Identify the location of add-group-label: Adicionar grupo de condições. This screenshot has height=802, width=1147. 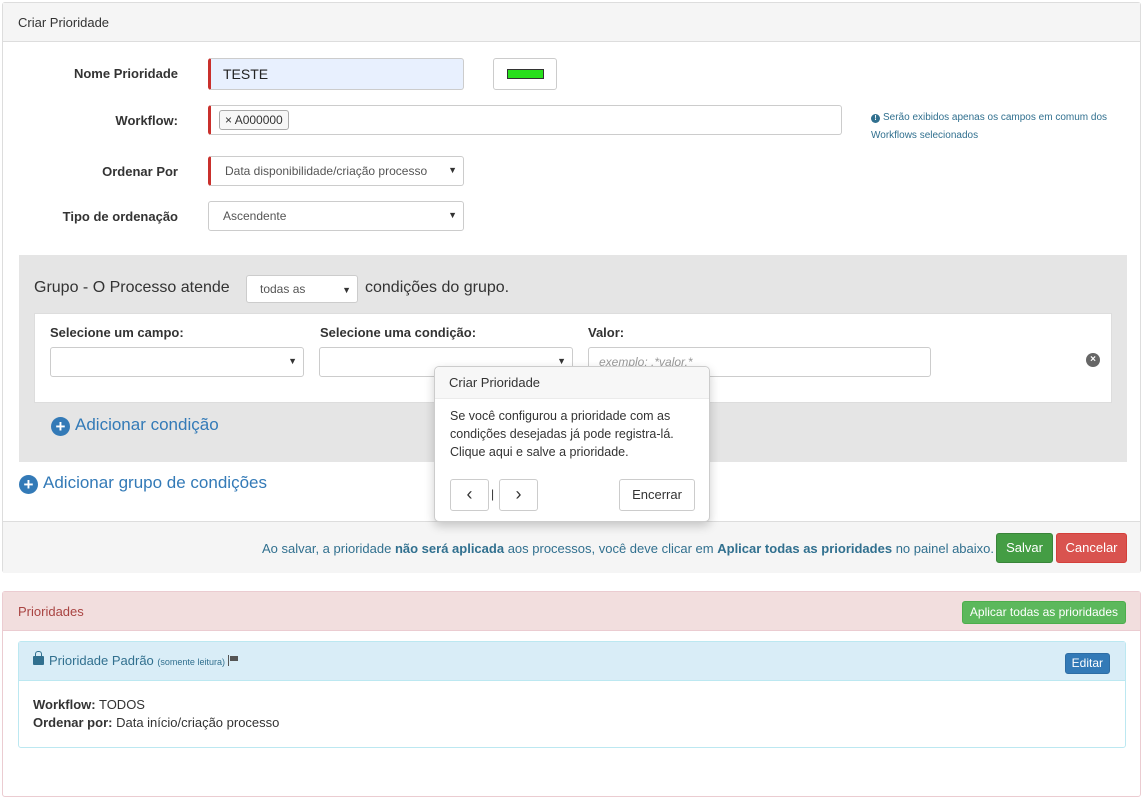
(155, 482).